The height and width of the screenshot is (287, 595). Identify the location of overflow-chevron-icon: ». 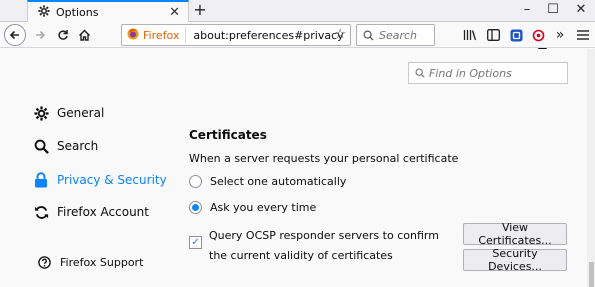
(560, 35).